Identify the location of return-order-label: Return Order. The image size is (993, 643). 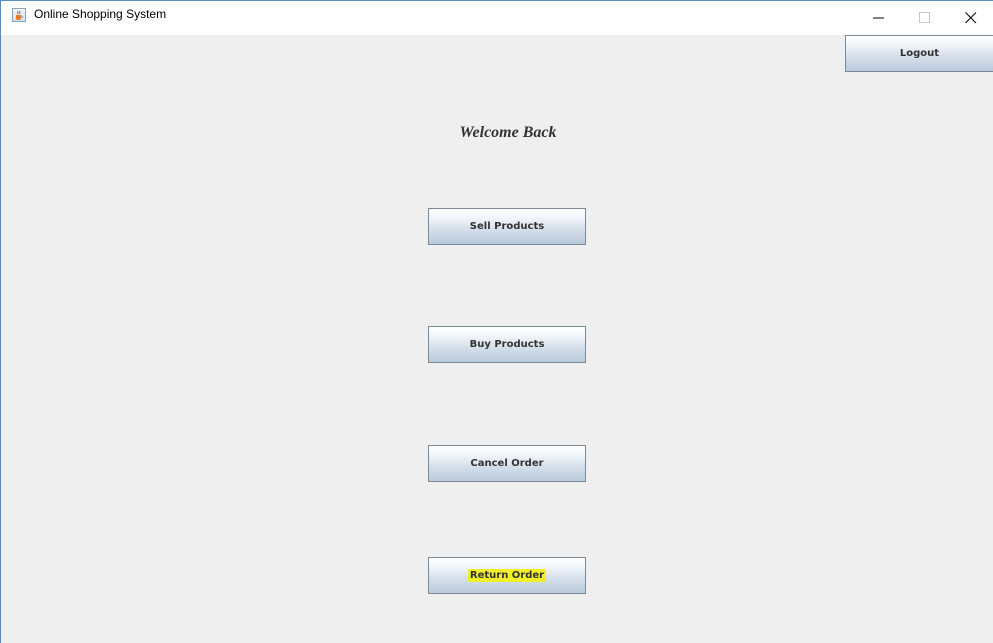
(507, 575).